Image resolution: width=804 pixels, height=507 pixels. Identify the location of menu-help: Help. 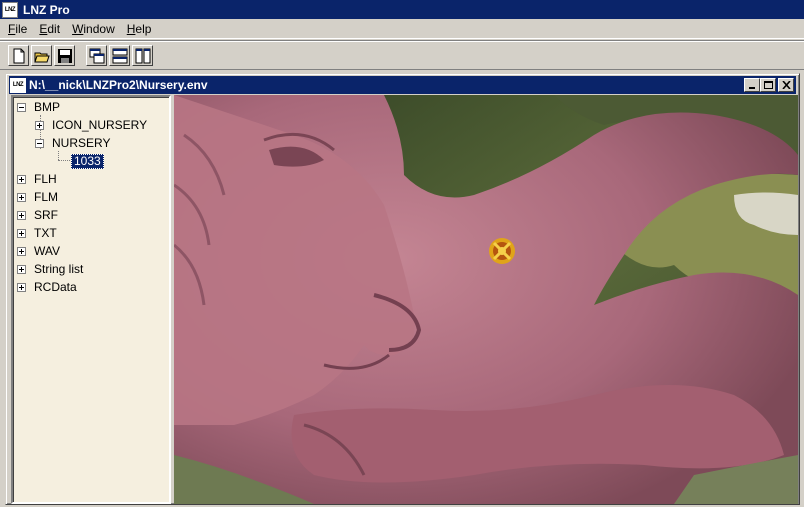
(139, 29).